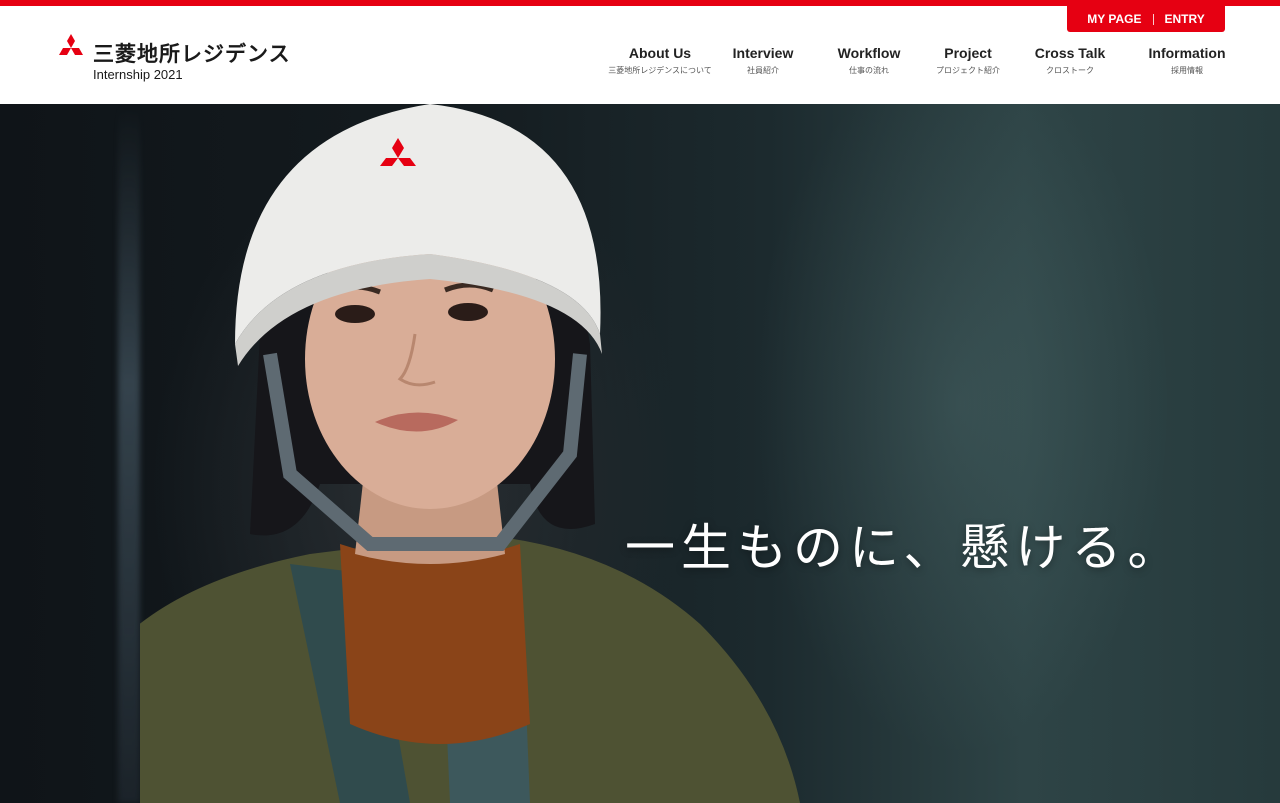 Image resolution: width=1280 pixels, height=803 pixels. I want to click on nav-item-project: Project プロジェクト紹介, so click(968, 60).